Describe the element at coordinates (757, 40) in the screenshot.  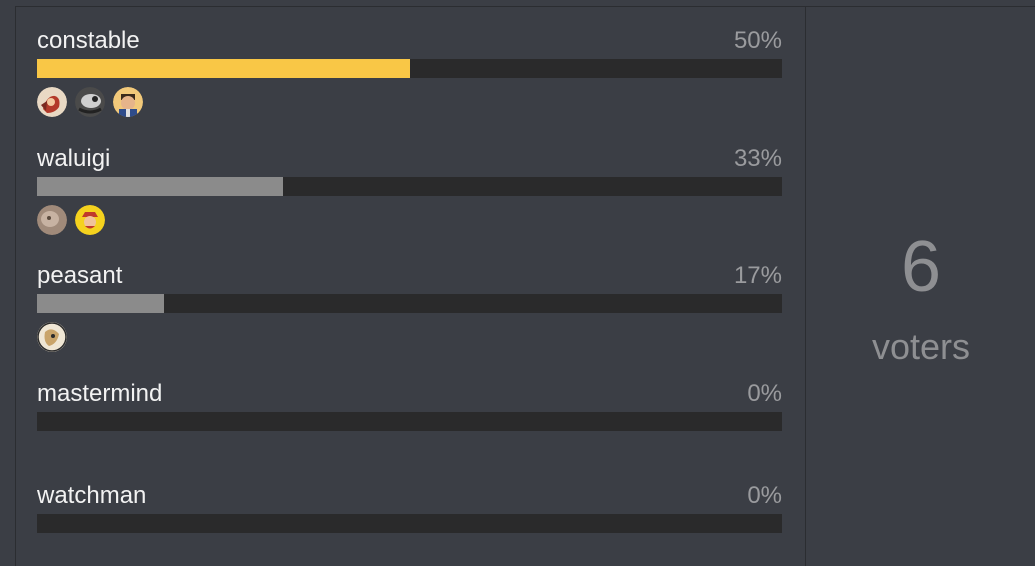
I see `option-percent: 50%` at that location.